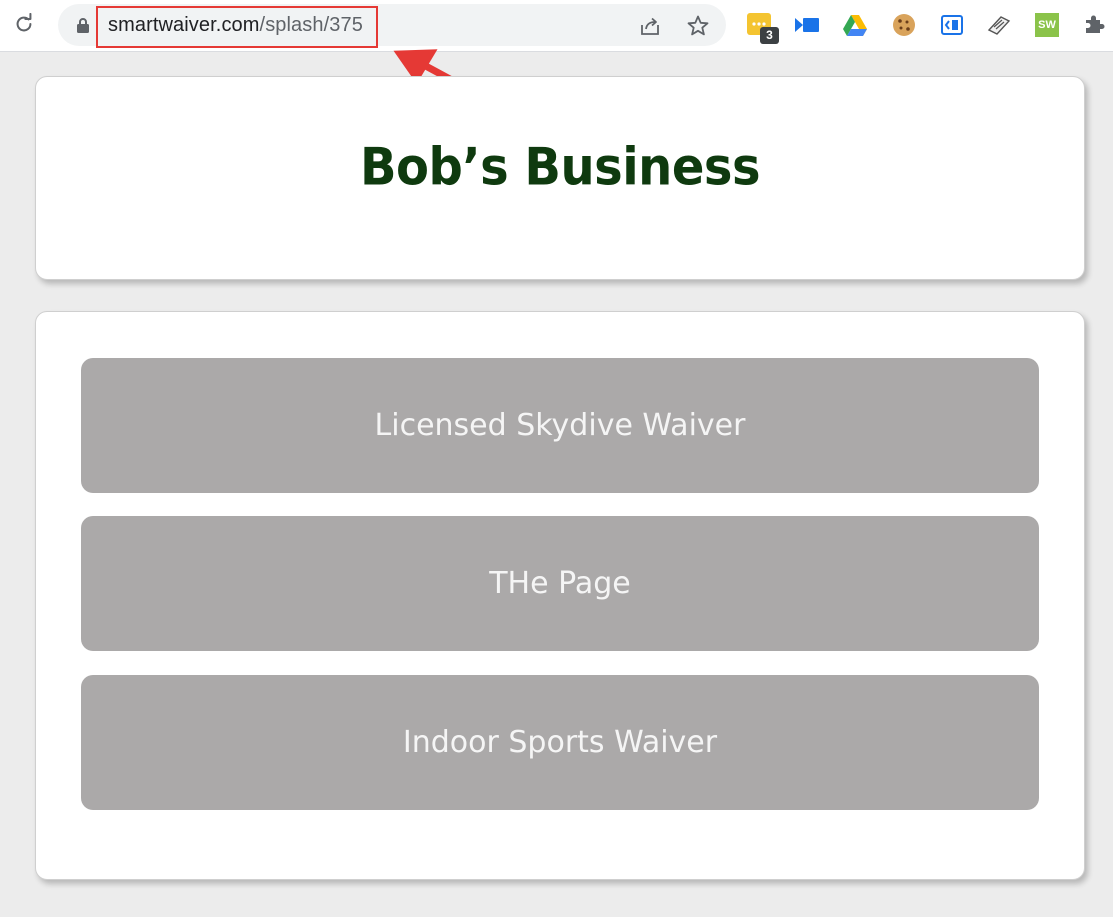  I want to click on reload-icon, so click(24, 24).